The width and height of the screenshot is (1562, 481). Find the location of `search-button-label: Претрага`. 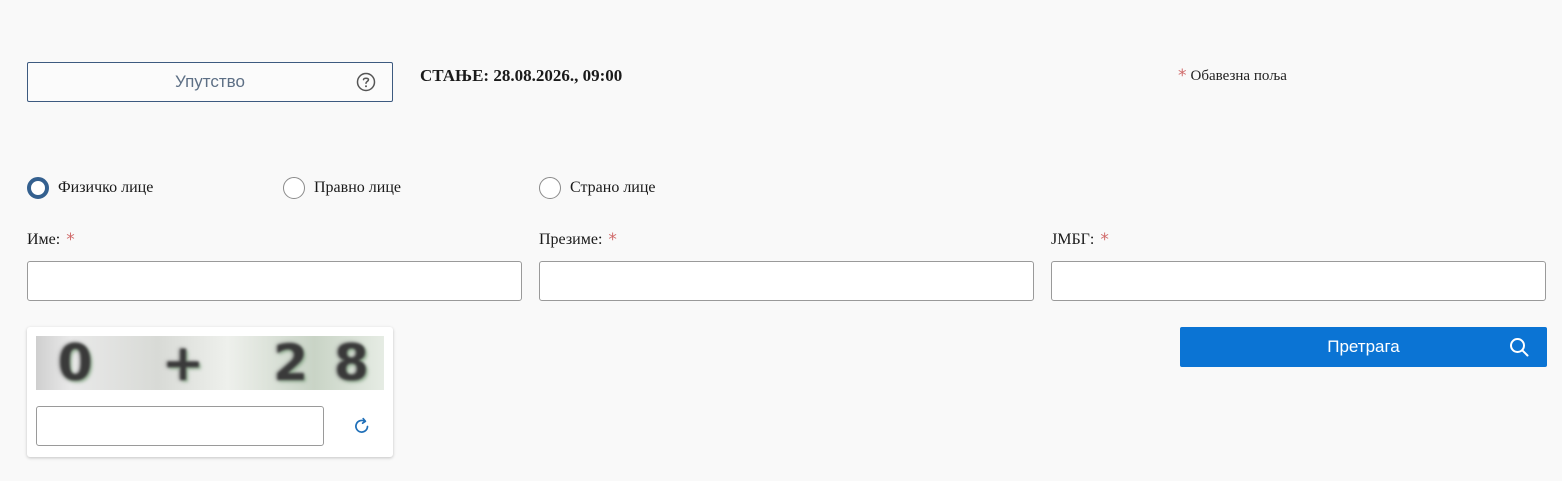

search-button-label: Претрага is located at coordinates (1363, 346).